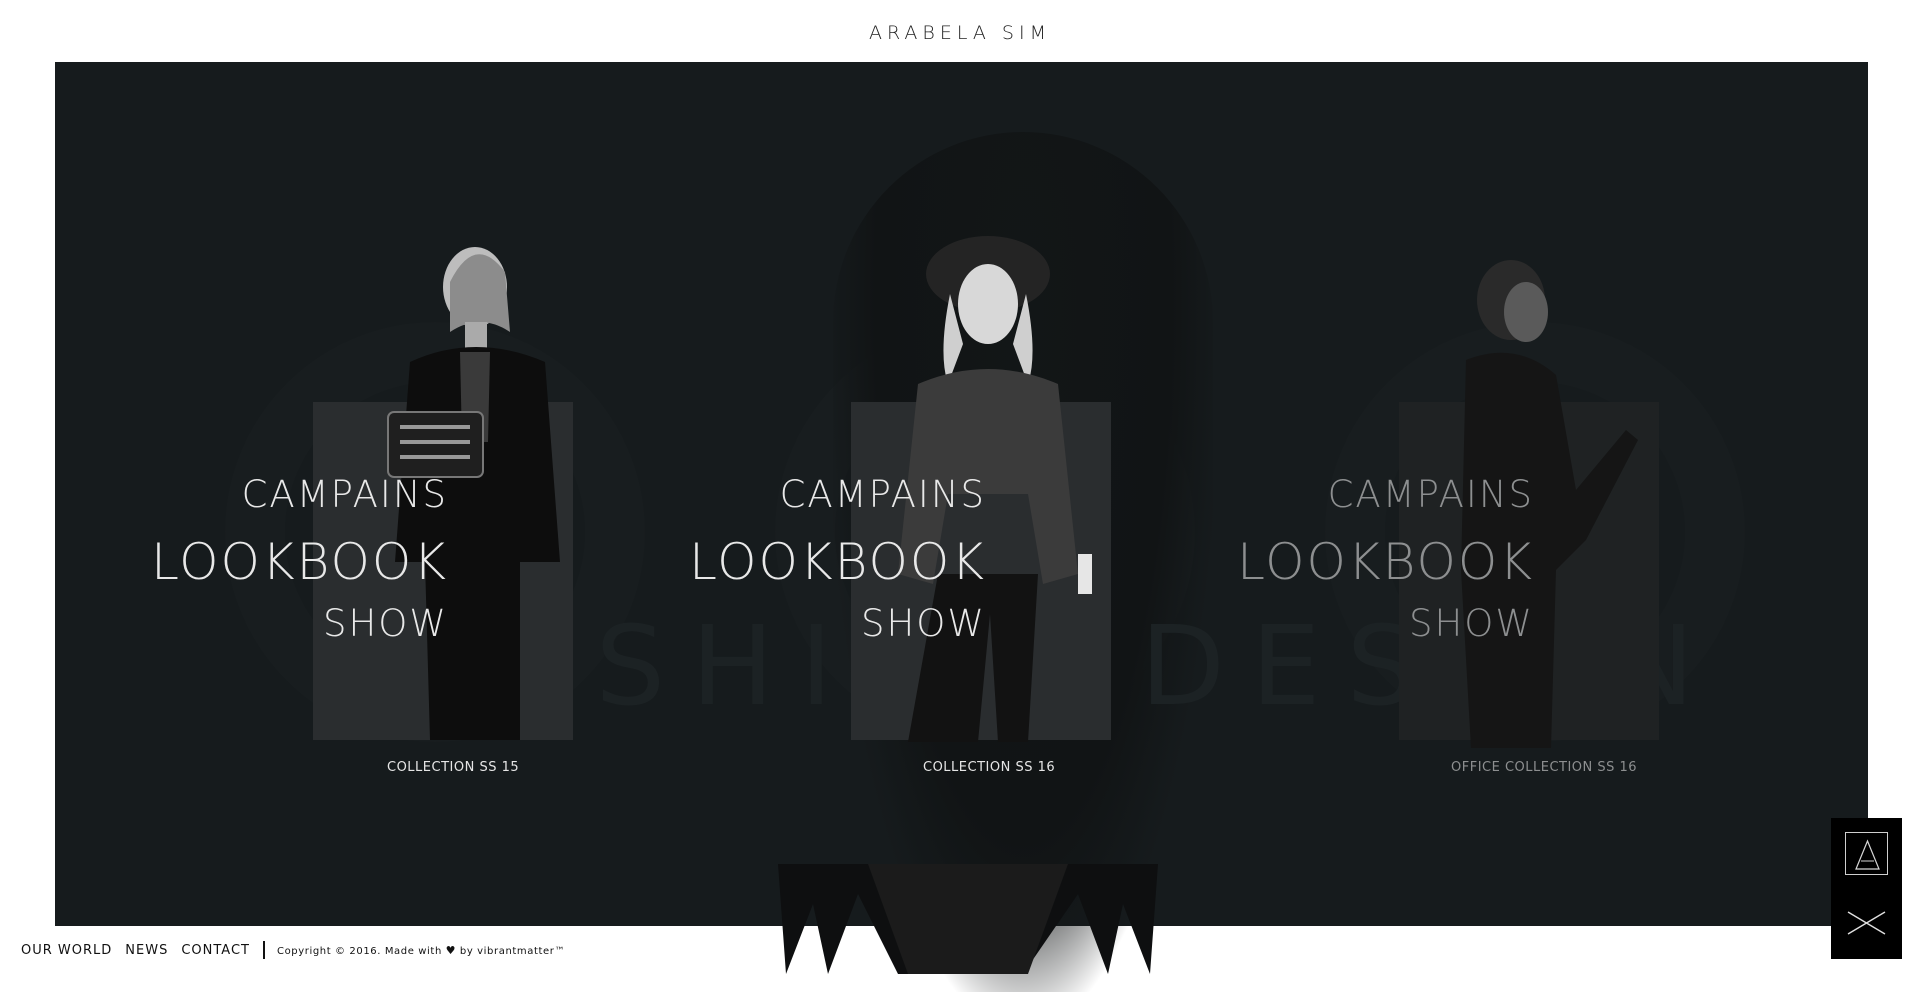 This screenshot has width=1920, height=992. Describe the element at coordinates (1866, 853) in the screenshot. I see `logo-mark-icon` at that location.